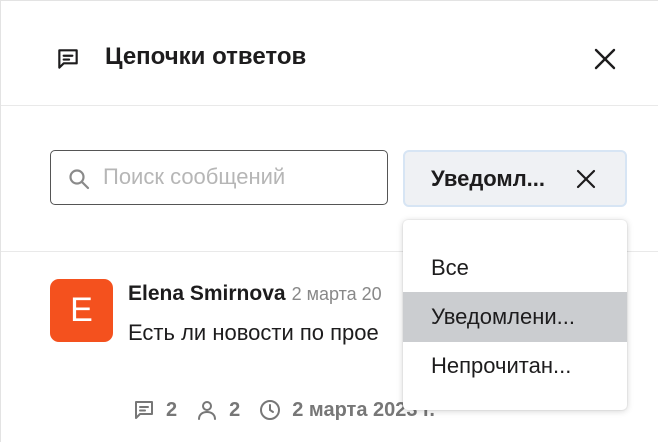 The height and width of the screenshot is (443, 658). What do you see at coordinates (68, 59) in the screenshot?
I see `threads-icon` at bounding box center [68, 59].